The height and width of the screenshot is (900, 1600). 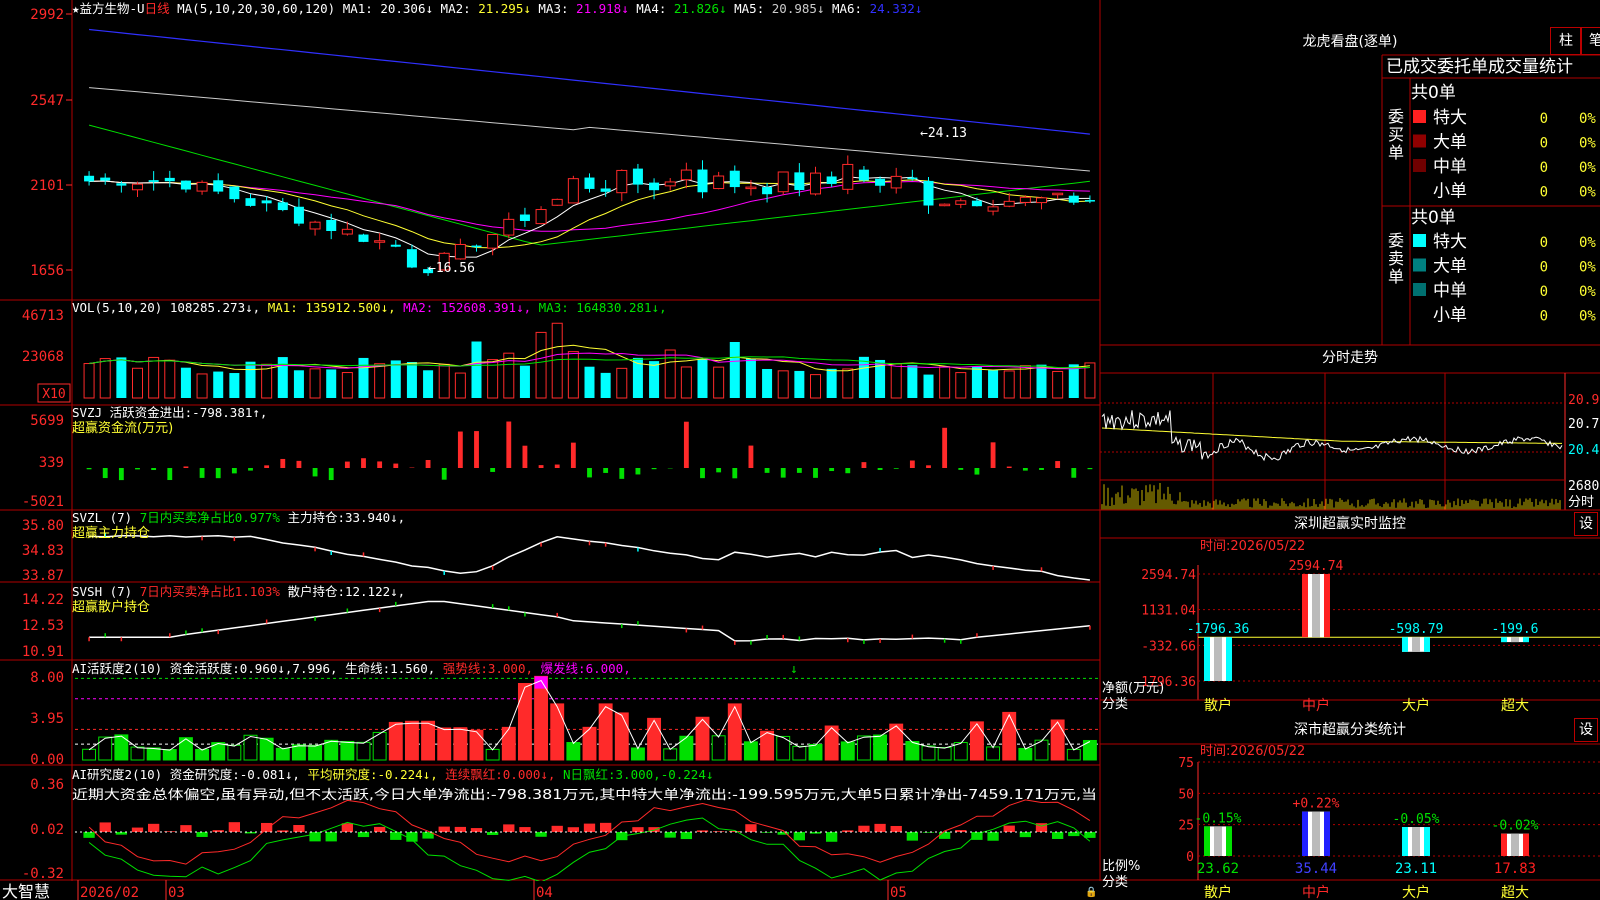 I want to click on svsh-axis-tick: 10.91, so click(x=43, y=652).